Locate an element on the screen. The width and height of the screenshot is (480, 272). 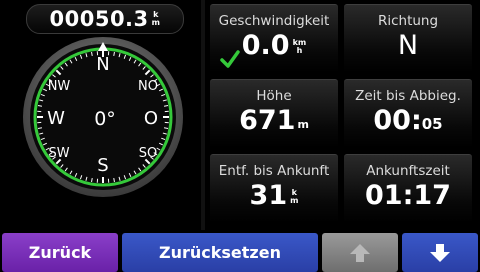
odometer-unit: k m is located at coordinates (156, 18).